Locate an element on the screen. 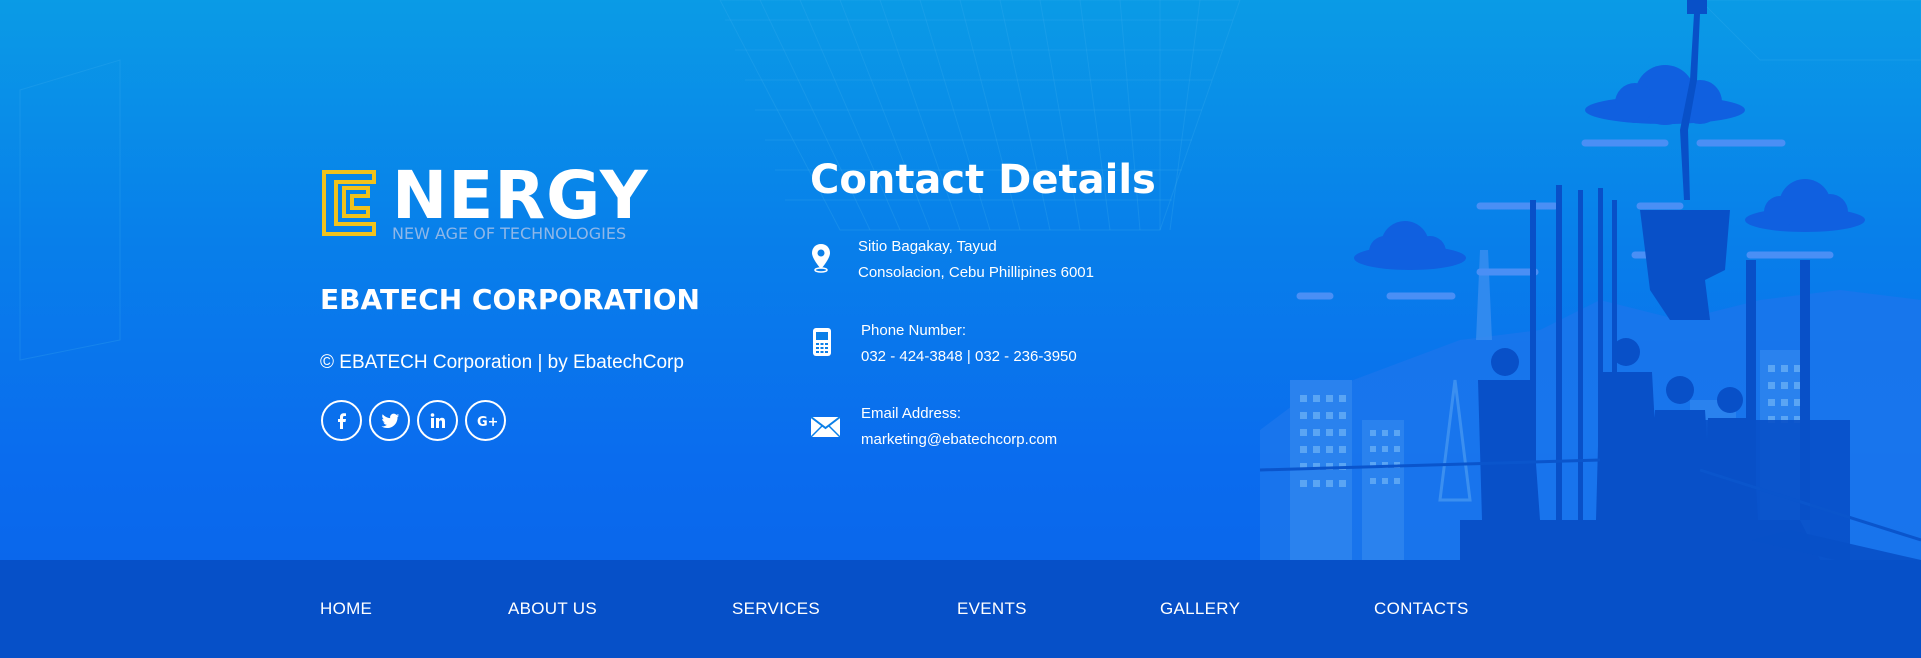 This screenshot has width=1921, height=658. svg-text: G+ is located at coordinates (487, 422).